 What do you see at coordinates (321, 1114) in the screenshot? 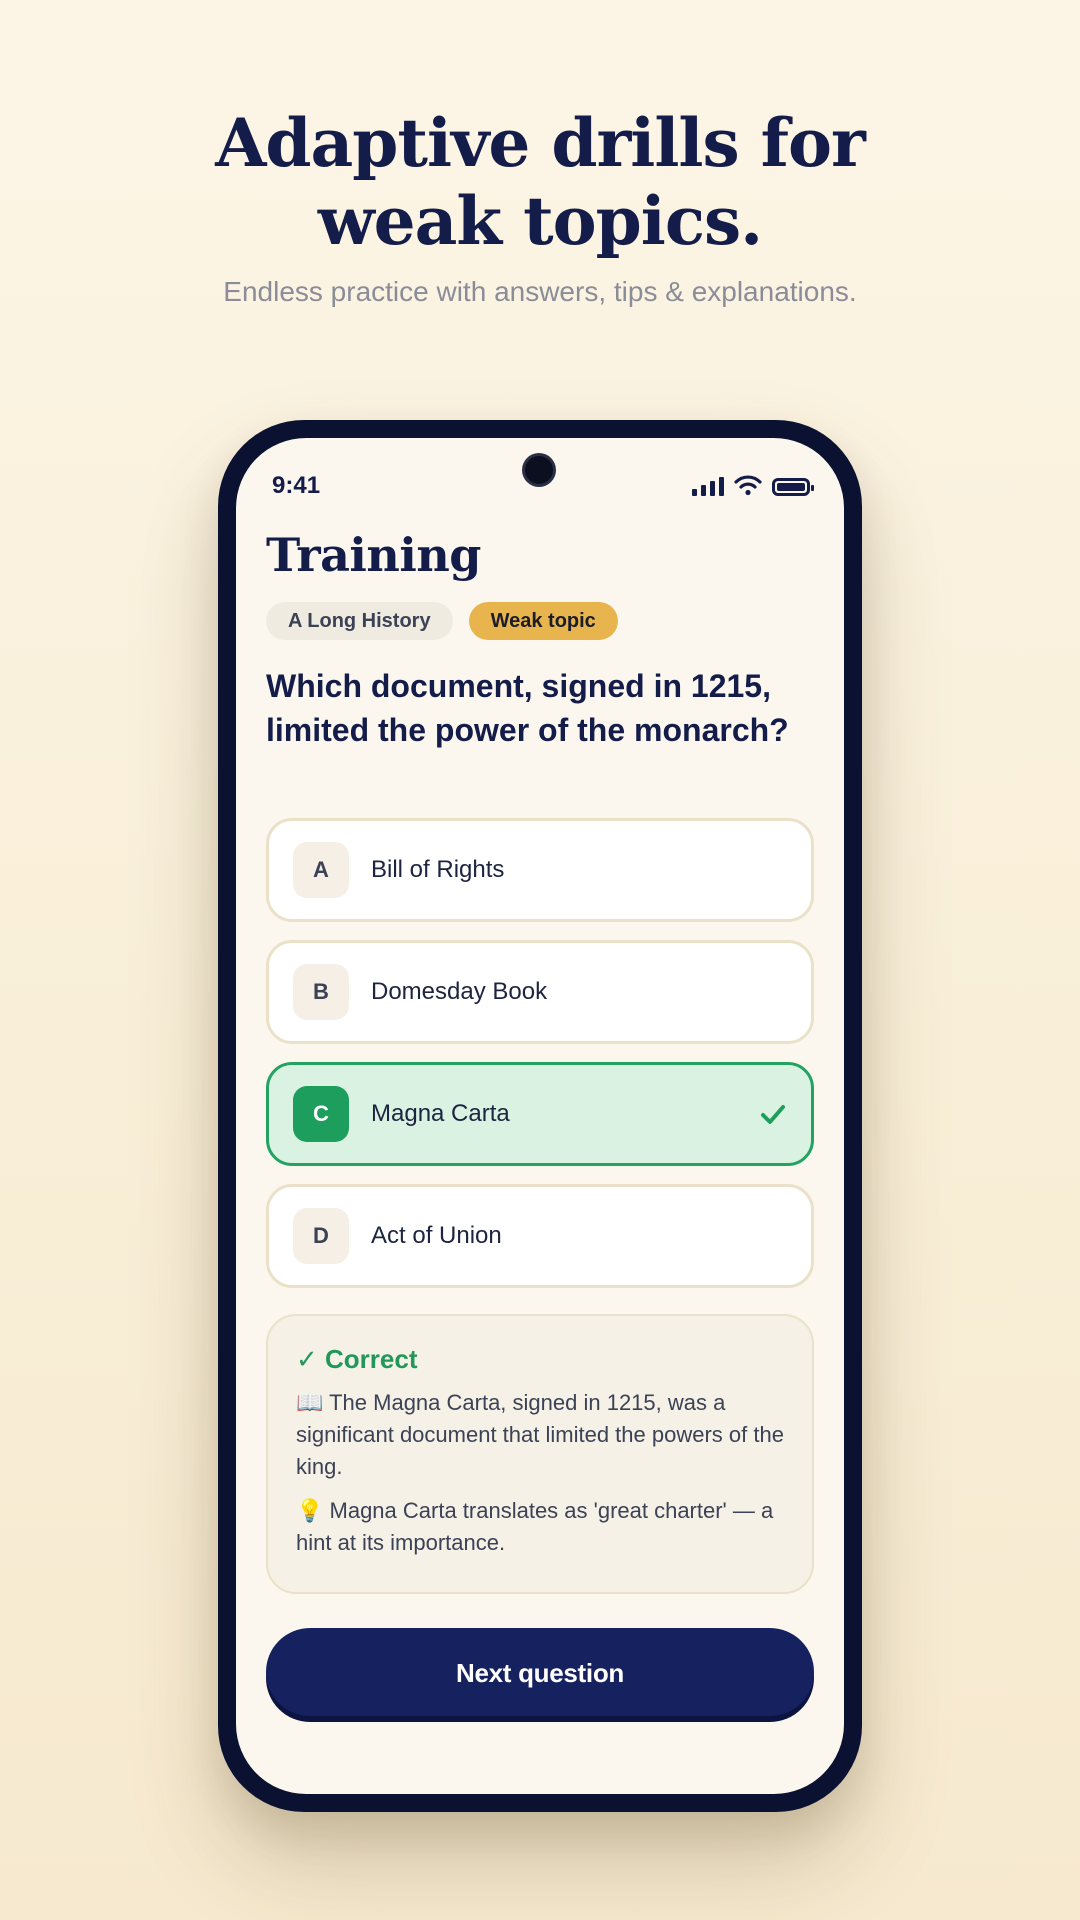
I see `answer-letter: C` at bounding box center [321, 1114].